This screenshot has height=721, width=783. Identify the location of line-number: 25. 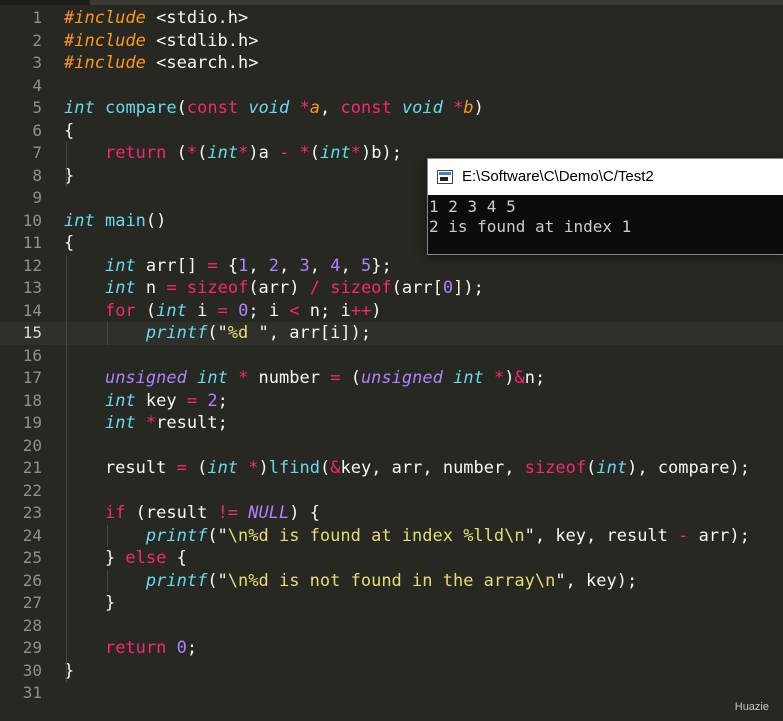
(21, 558).